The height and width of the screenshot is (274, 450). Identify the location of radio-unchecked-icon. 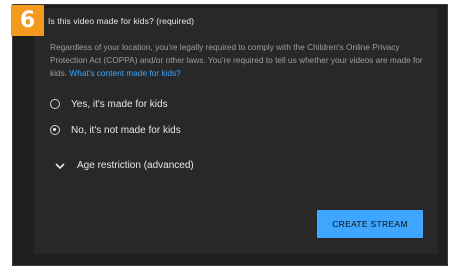
(55, 104).